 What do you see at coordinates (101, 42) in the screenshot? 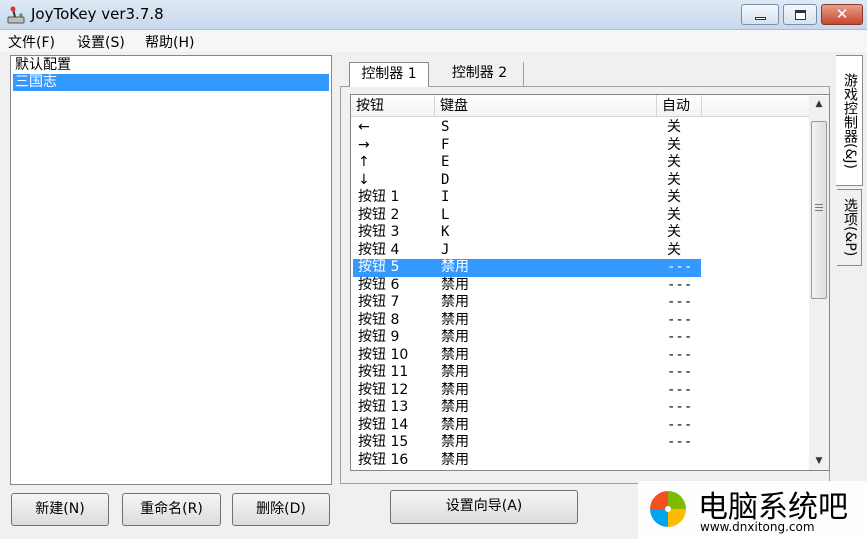
I see `menu-settings: 设置(S)` at bounding box center [101, 42].